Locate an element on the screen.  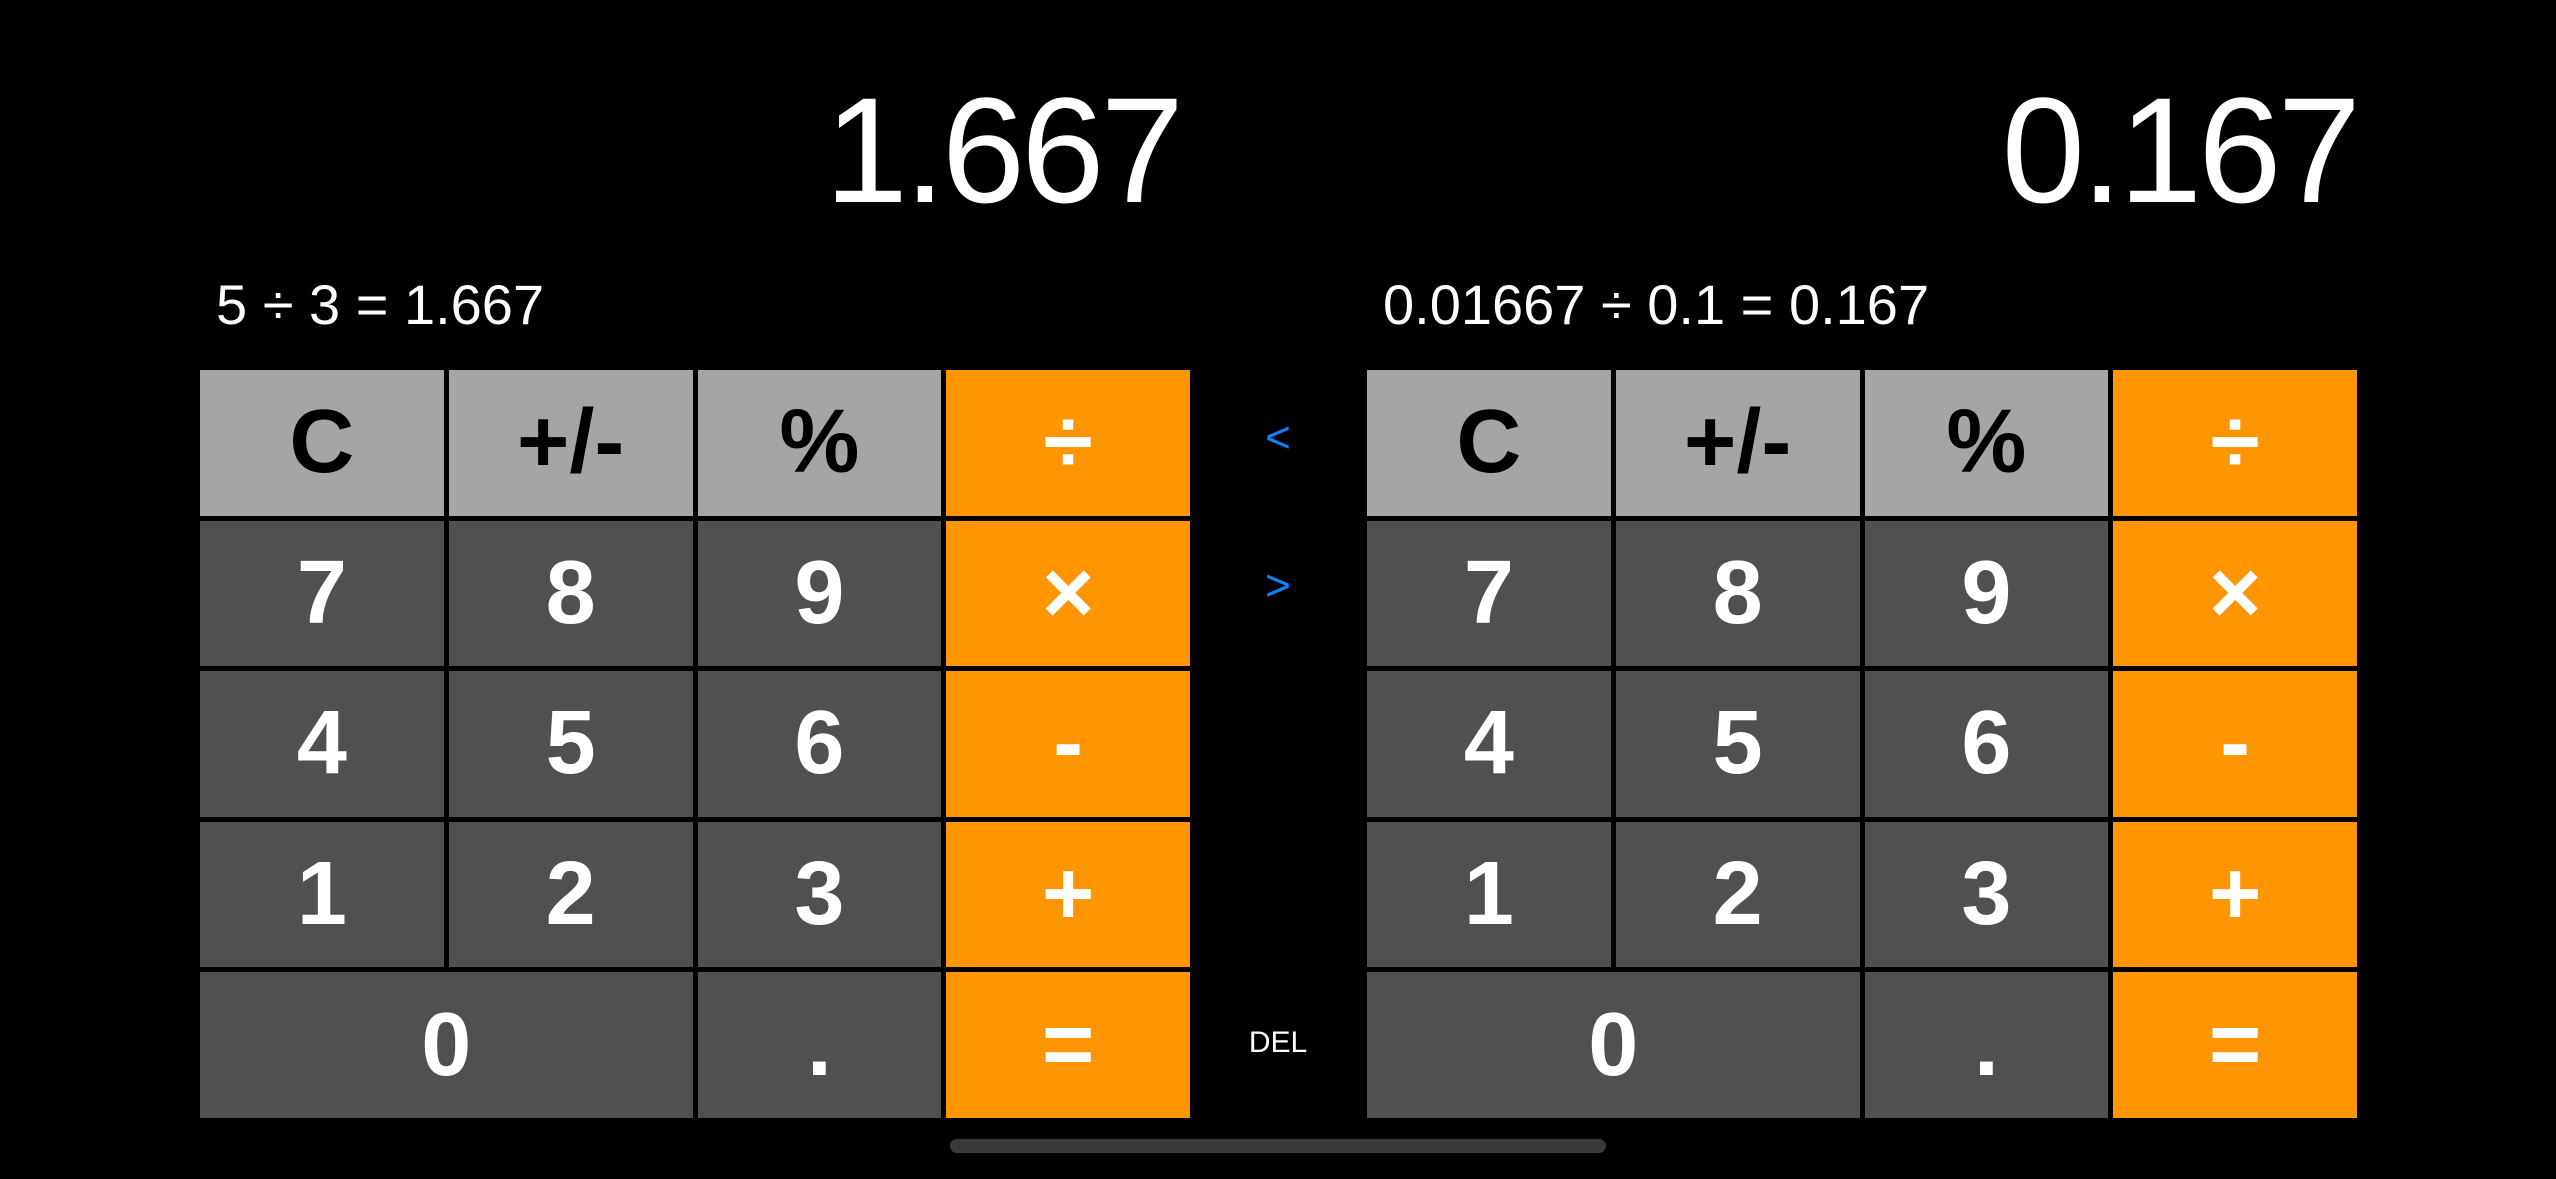
expression-history: 0.01667 ÷ 0.1 = 0.167 is located at coordinates (1656, 304).